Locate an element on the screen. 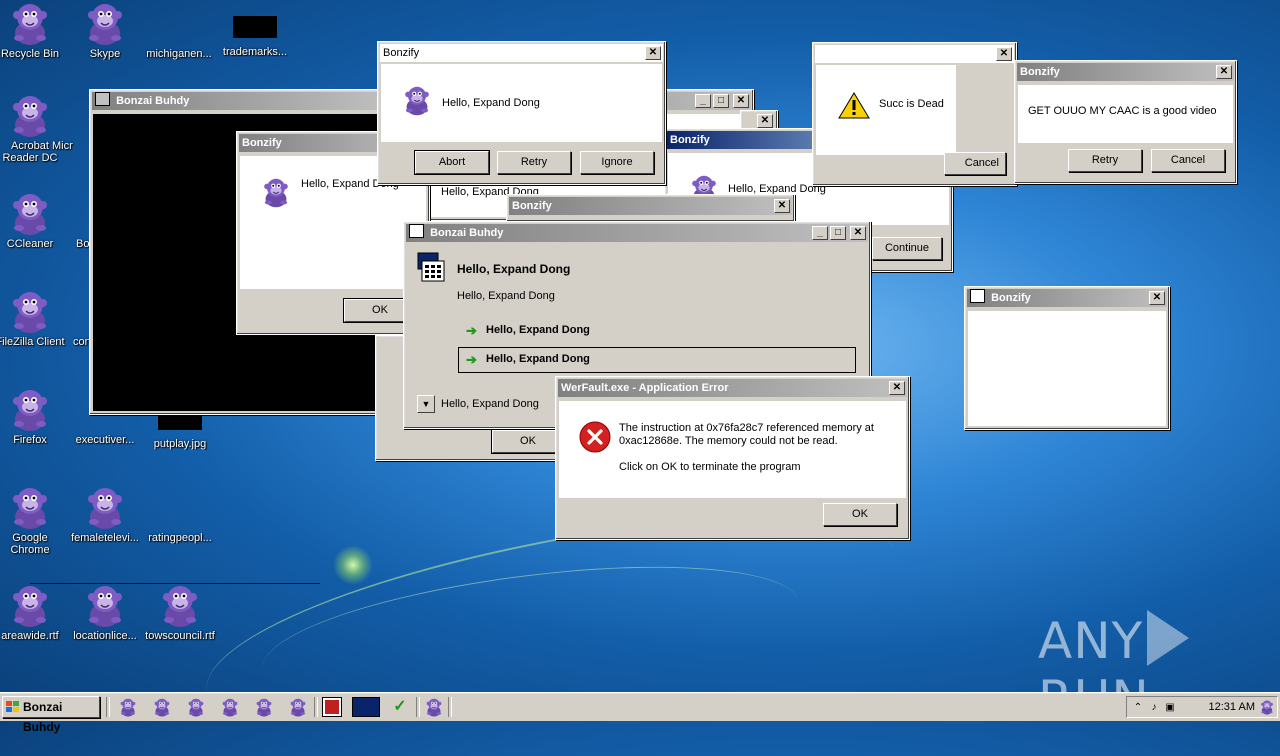  desktop-icon-ccleaner: CCleaner is located at coordinates (35, 220).